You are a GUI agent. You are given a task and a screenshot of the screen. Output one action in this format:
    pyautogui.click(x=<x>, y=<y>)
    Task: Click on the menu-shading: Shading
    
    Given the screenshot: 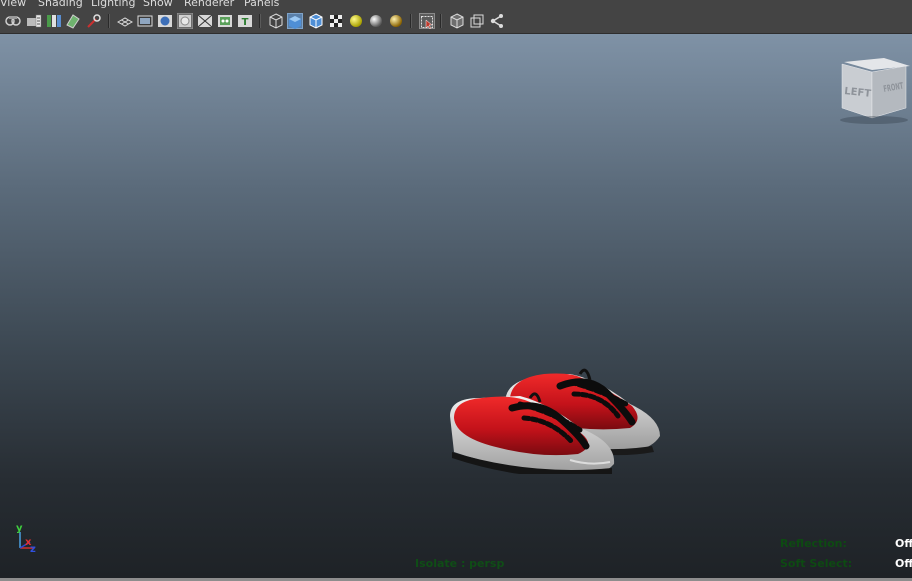 What is the action you would take?
    pyautogui.click(x=60, y=5)
    